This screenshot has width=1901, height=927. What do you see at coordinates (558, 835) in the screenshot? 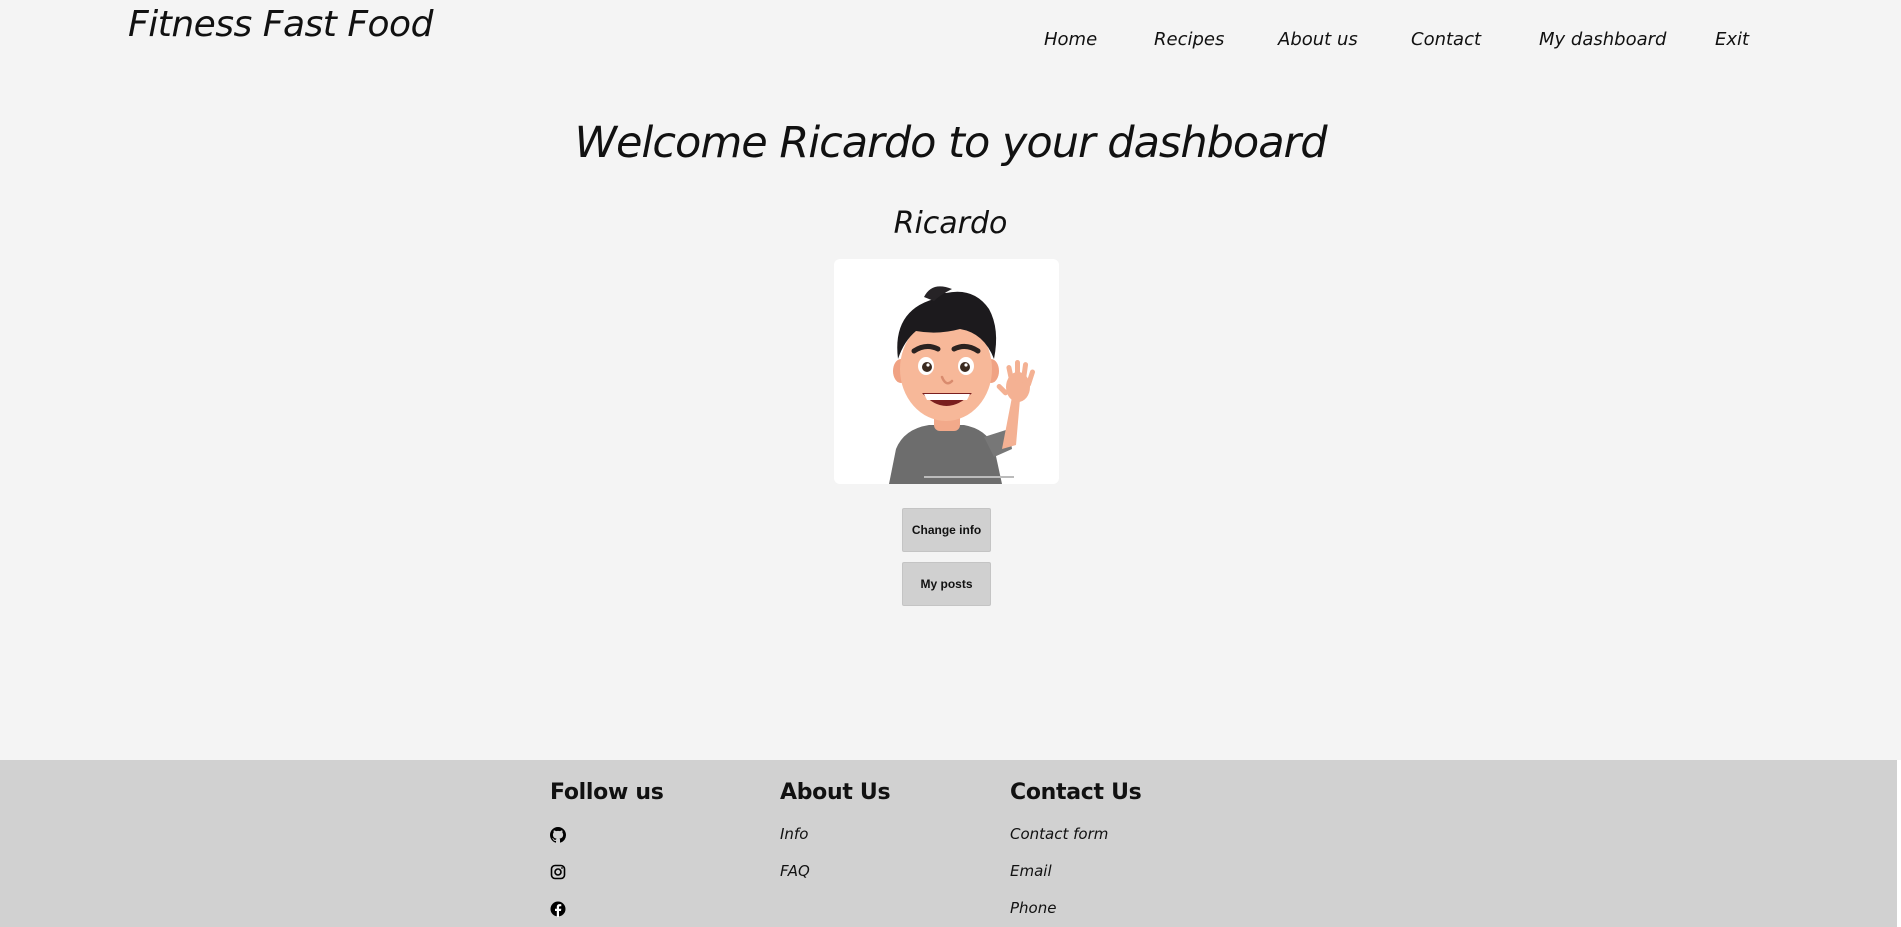
I see `github-icon` at bounding box center [558, 835].